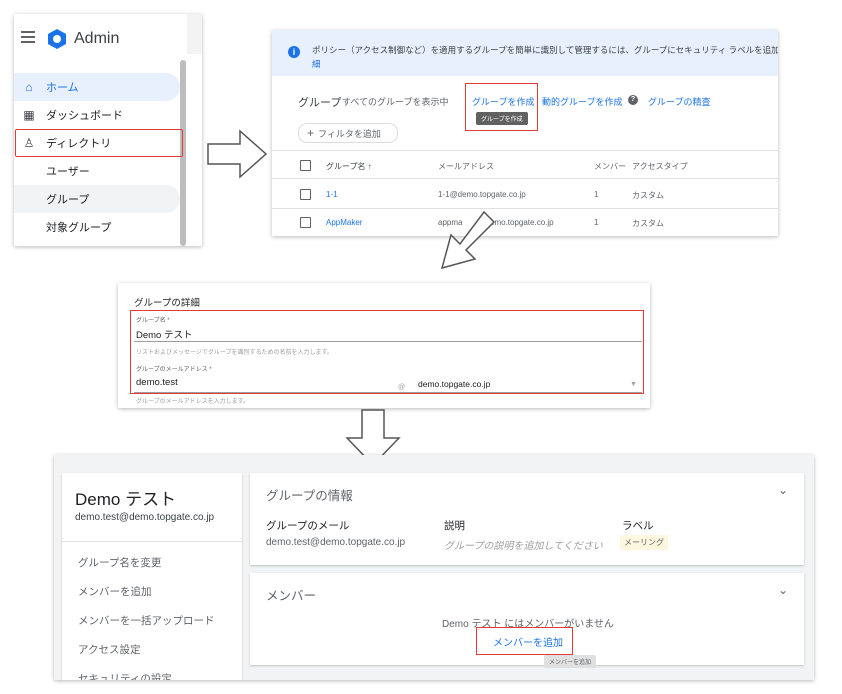 Image resolution: width=842 pixels, height=694 pixels. Describe the element at coordinates (126, 499) in the screenshot. I see `group-name-heading: Demo テスト` at that location.